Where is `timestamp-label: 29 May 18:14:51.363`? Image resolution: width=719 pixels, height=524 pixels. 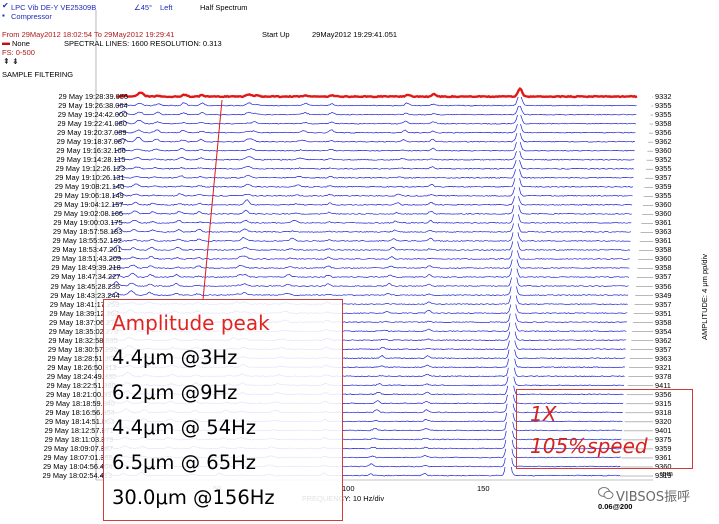 timestamp-label: 29 May 18:14:51.363 is located at coordinates (79, 421).